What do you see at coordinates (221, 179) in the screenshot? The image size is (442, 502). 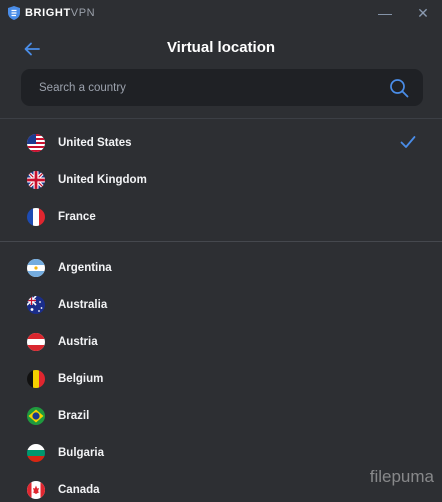 I see `country-row-united-kingdom: United Kingdom` at bounding box center [221, 179].